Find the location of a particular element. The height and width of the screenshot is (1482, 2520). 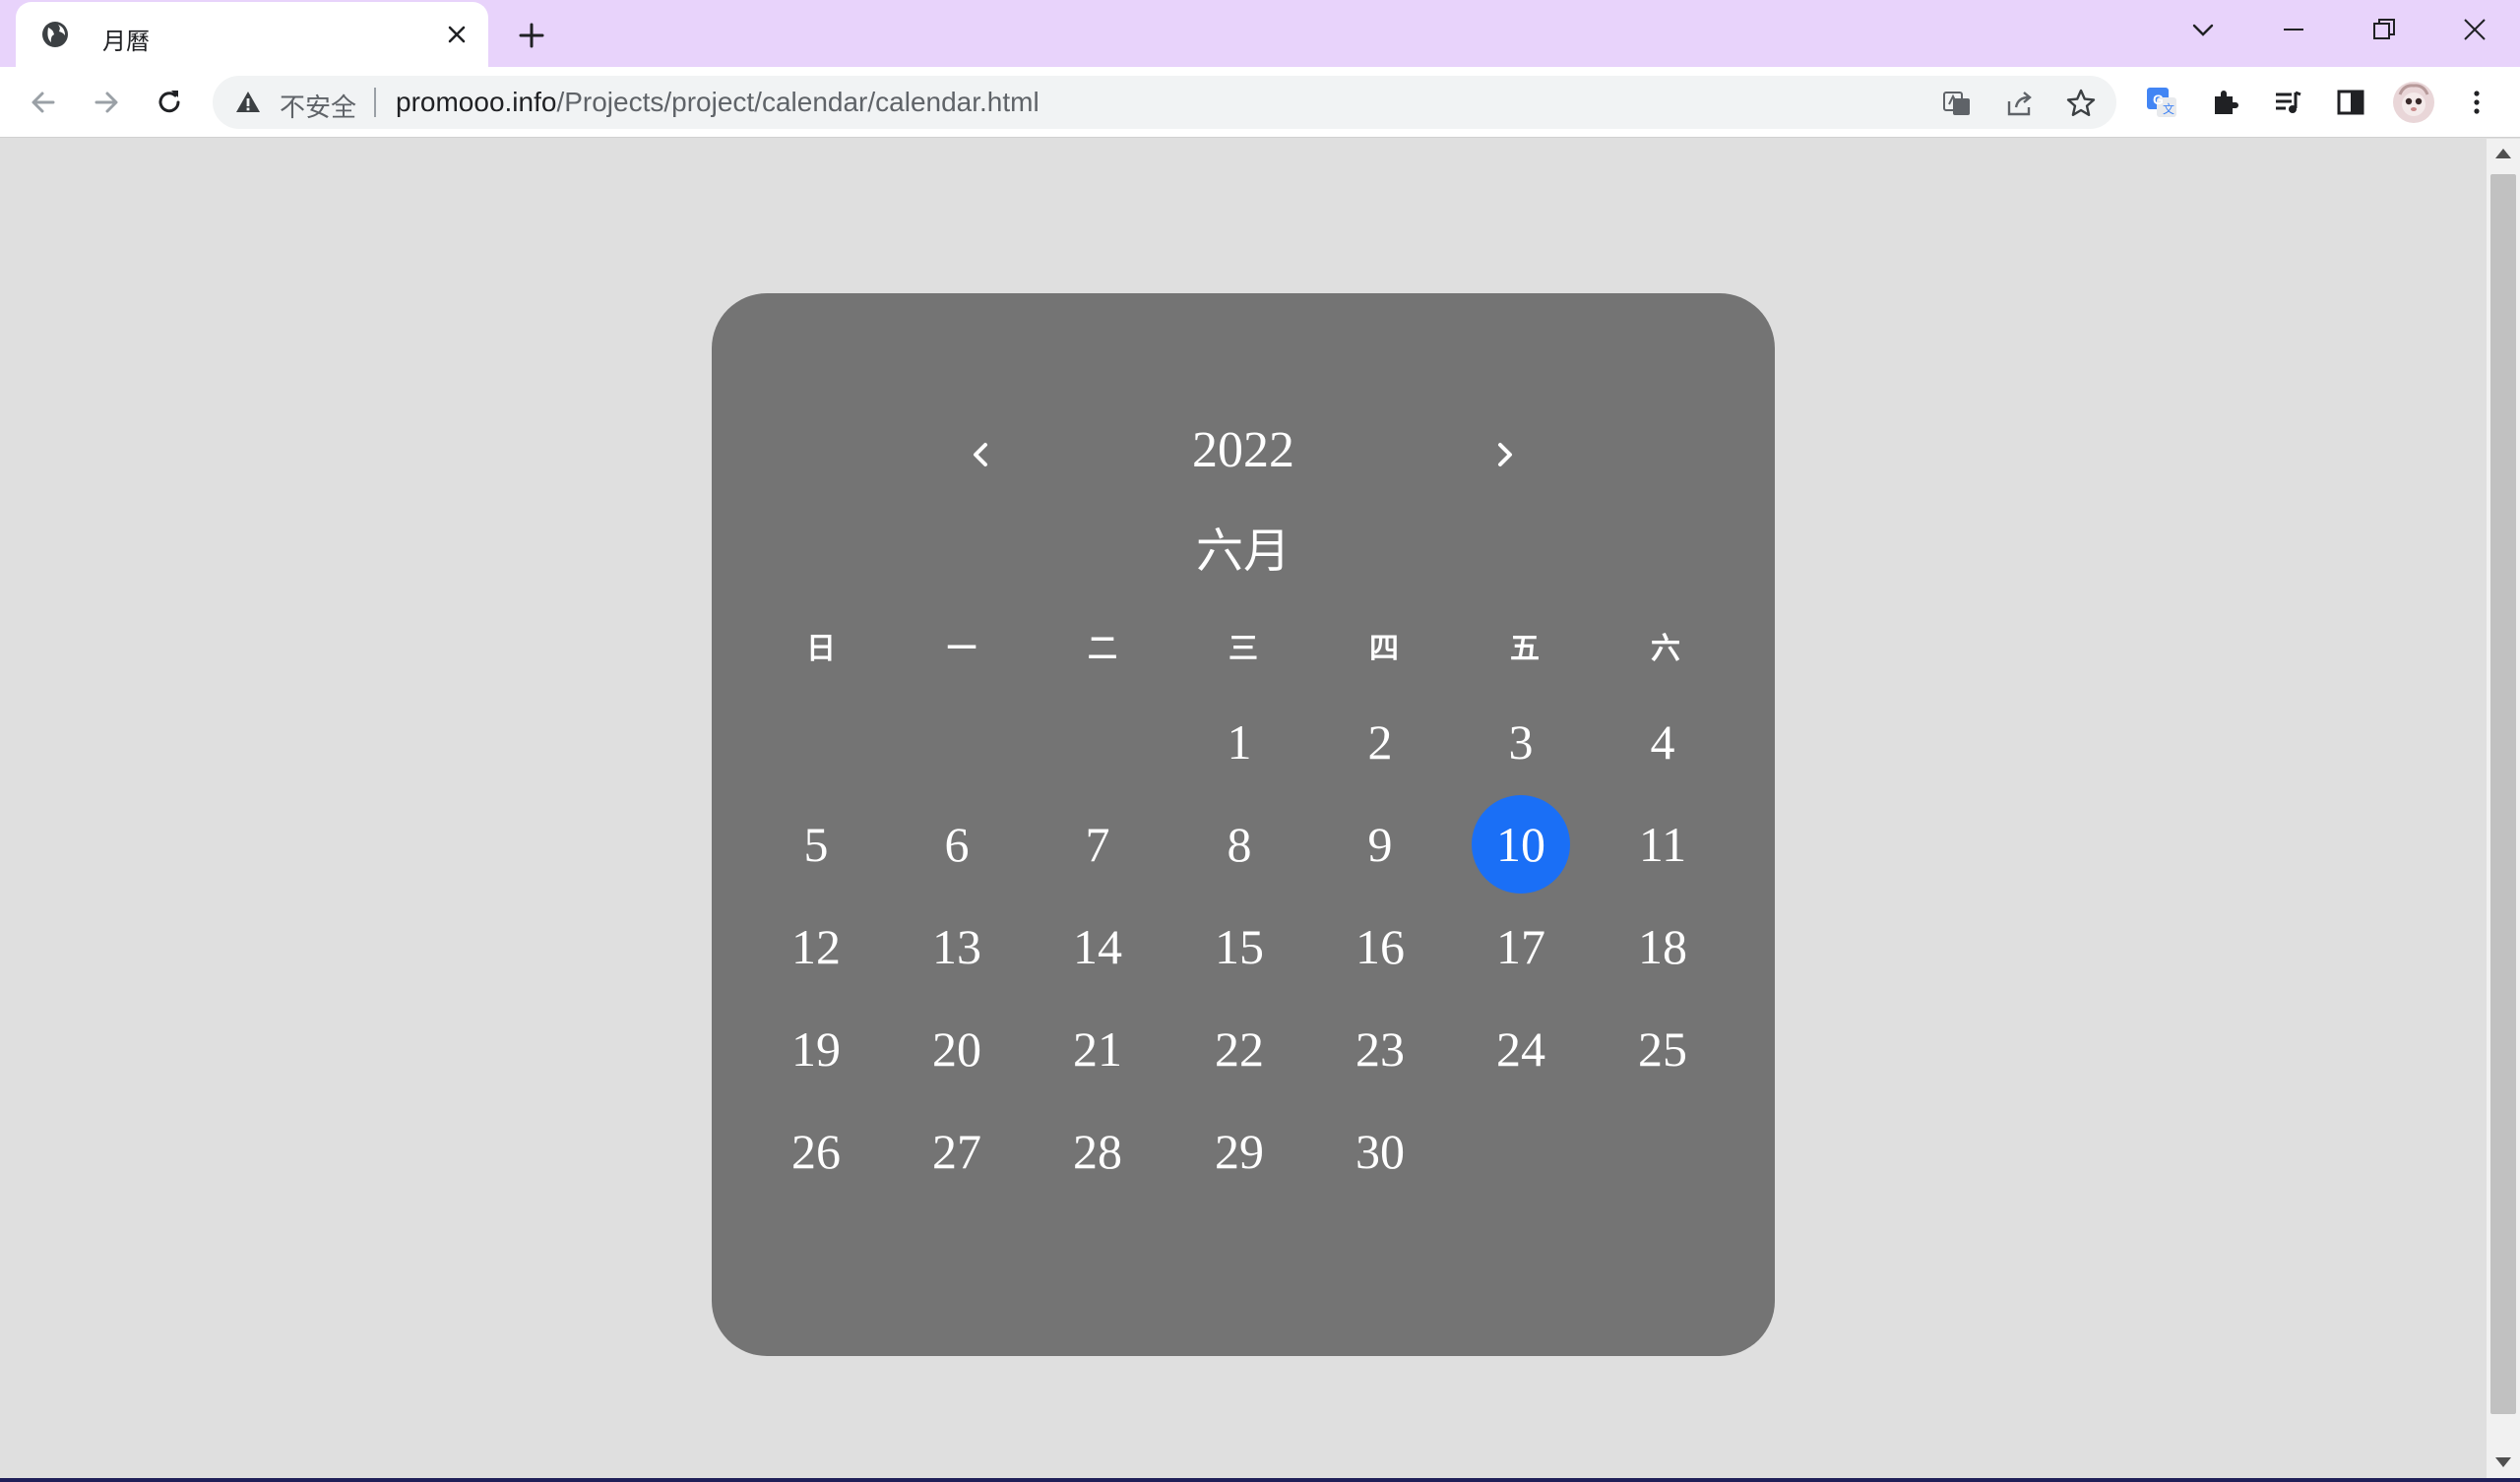

media-control-icon is located at coordinates (2287, 102).